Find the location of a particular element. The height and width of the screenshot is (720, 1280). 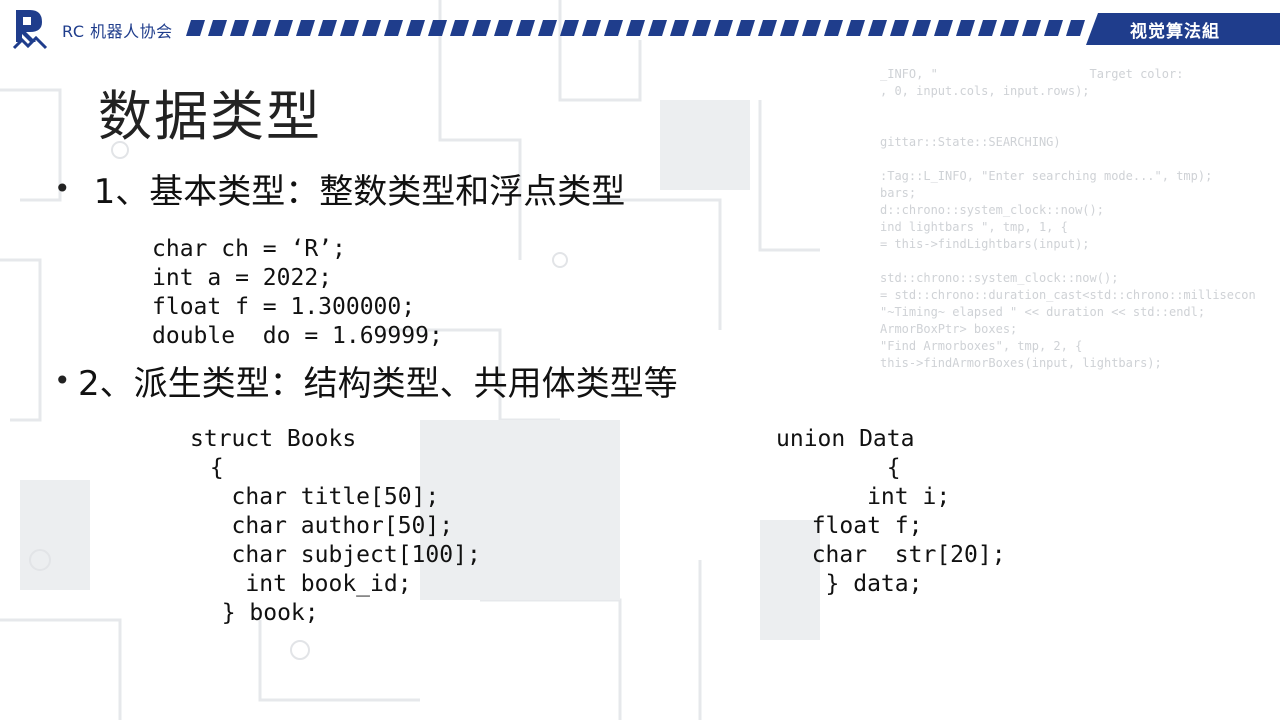

code-line: char title[50]; is located at coordinates (315, 497).